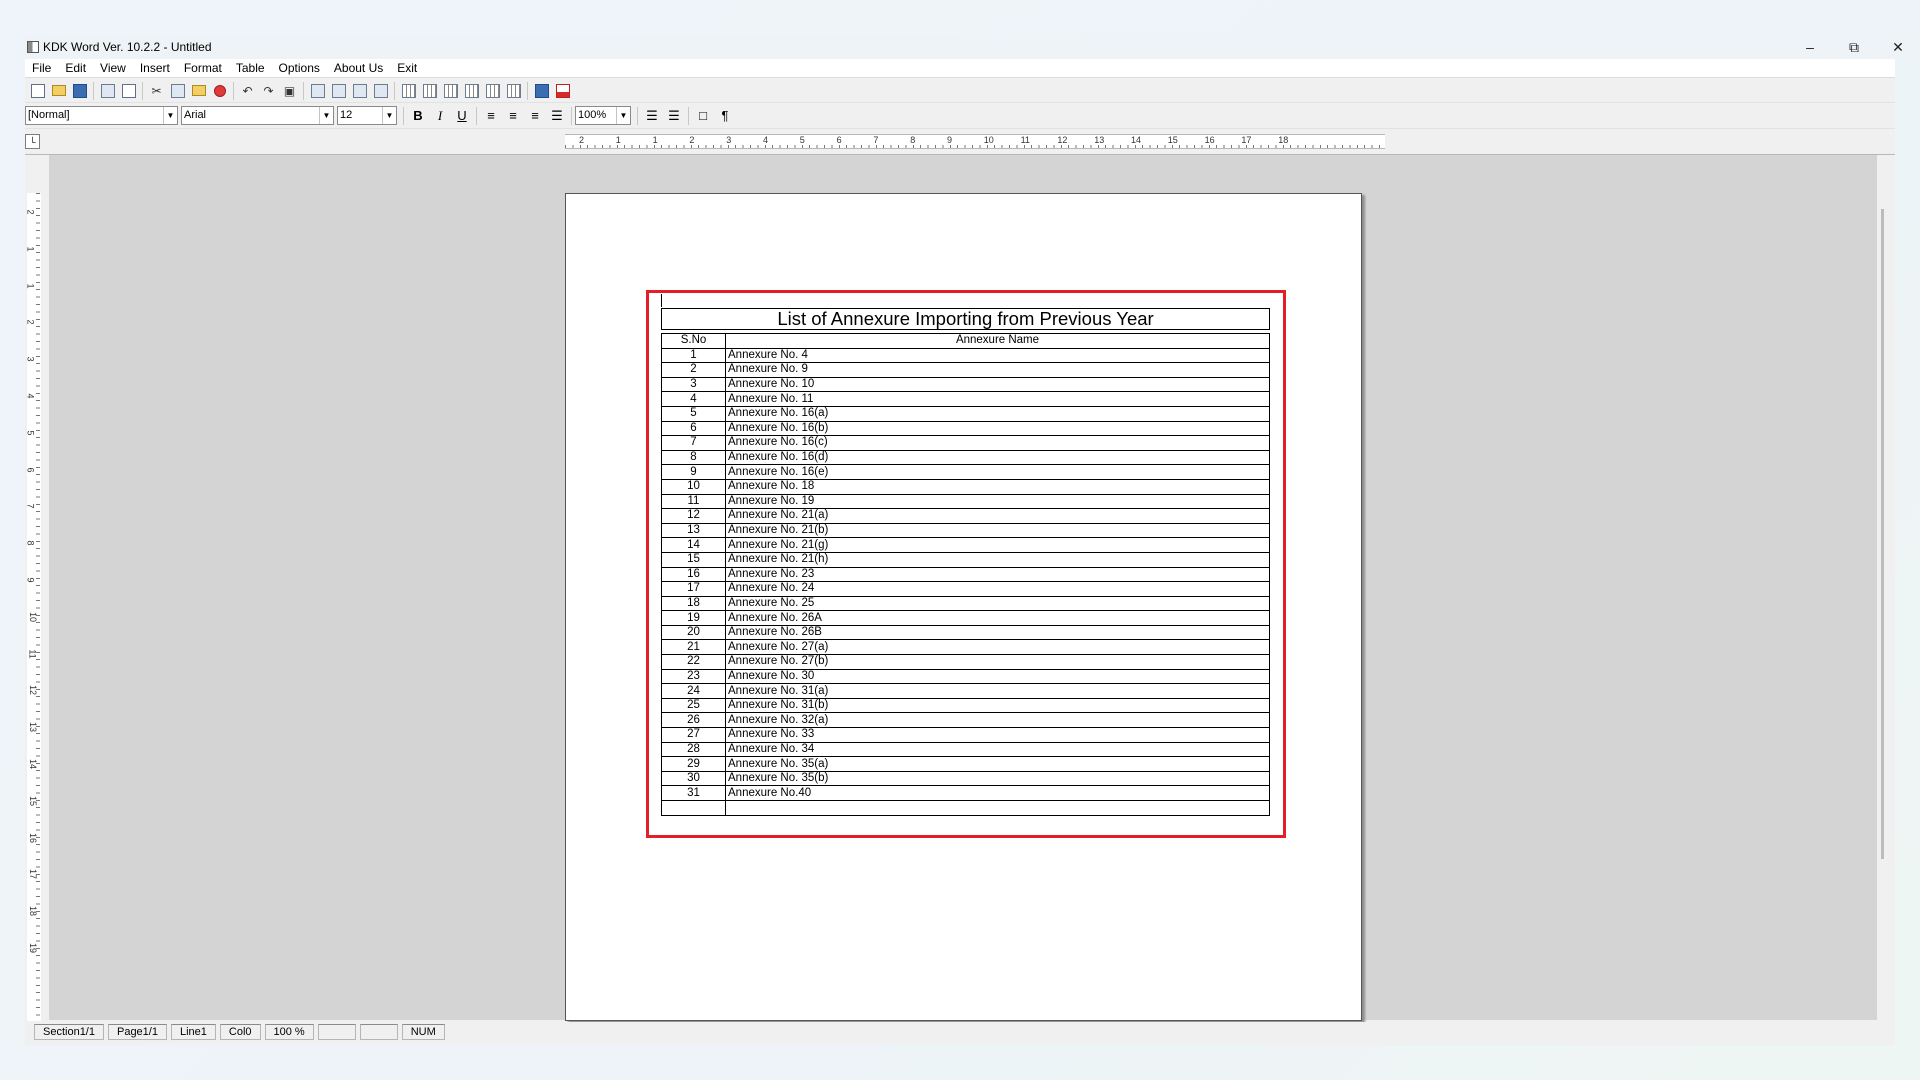 This screenshot has height=1080, width=1920. Describe the element at coordinates (997, 720) in the screenshot. I see `row-annexure-cell: Annexure No. 32(a)` at that location.